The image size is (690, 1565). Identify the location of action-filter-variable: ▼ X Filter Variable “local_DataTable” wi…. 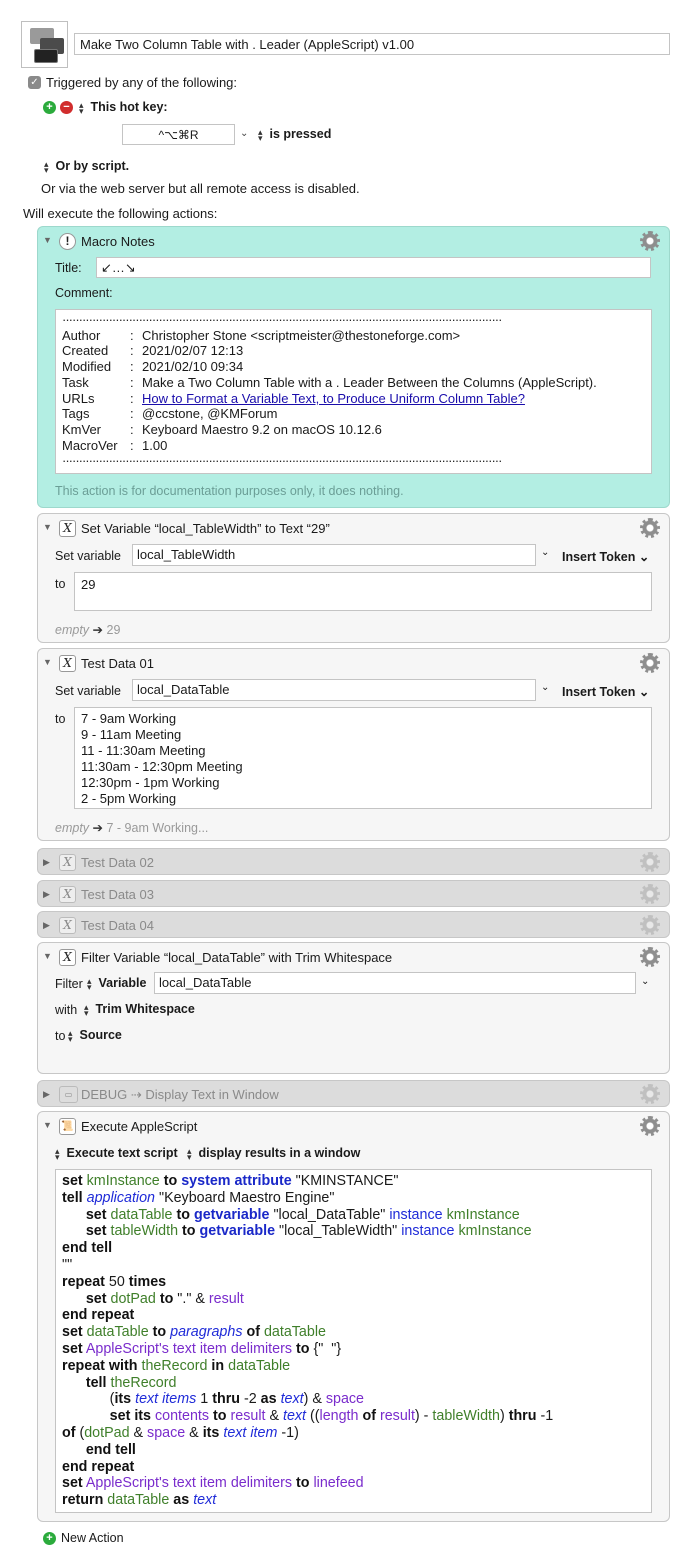
(353, 1008).